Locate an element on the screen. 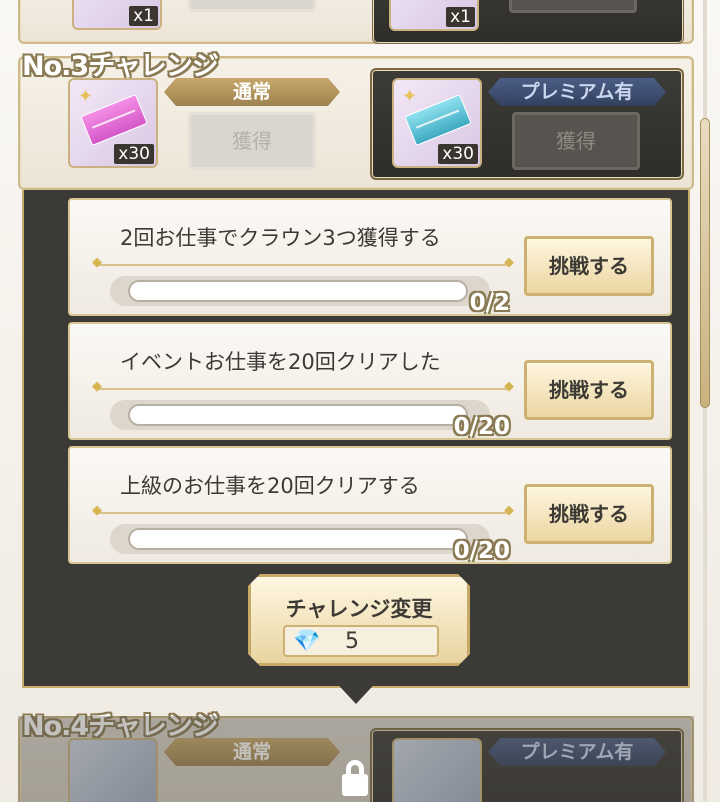 The height and width of the screenshot is (802, 720). mission-text: 2回お仕事でクラウン3つ獲得する is located at coordinates (280, 238).